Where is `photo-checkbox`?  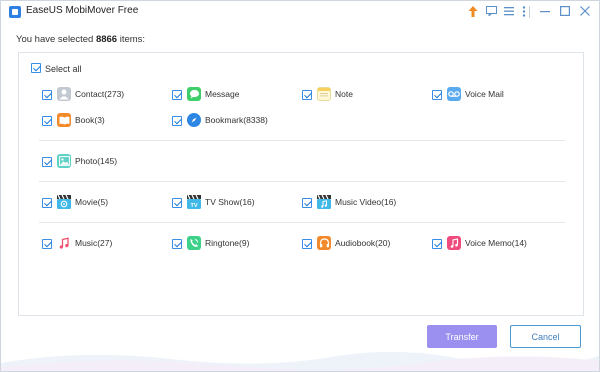 photo-checkbox is located at coordinates (47, 162).